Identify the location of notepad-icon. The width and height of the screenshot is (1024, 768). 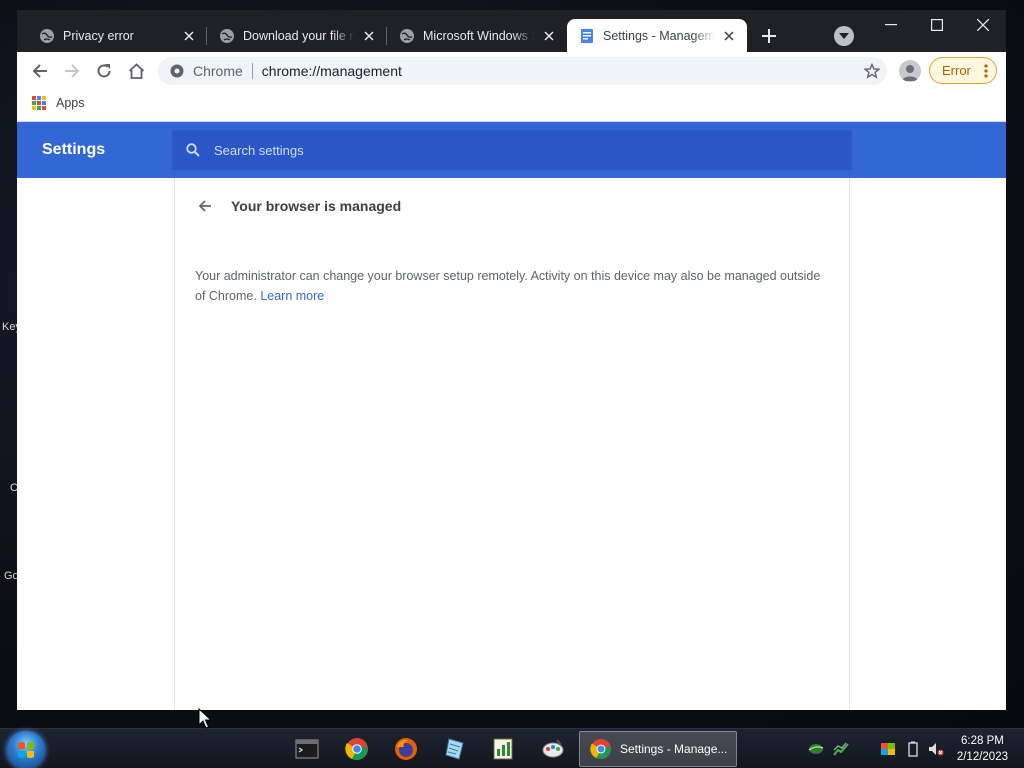
(455, 749).